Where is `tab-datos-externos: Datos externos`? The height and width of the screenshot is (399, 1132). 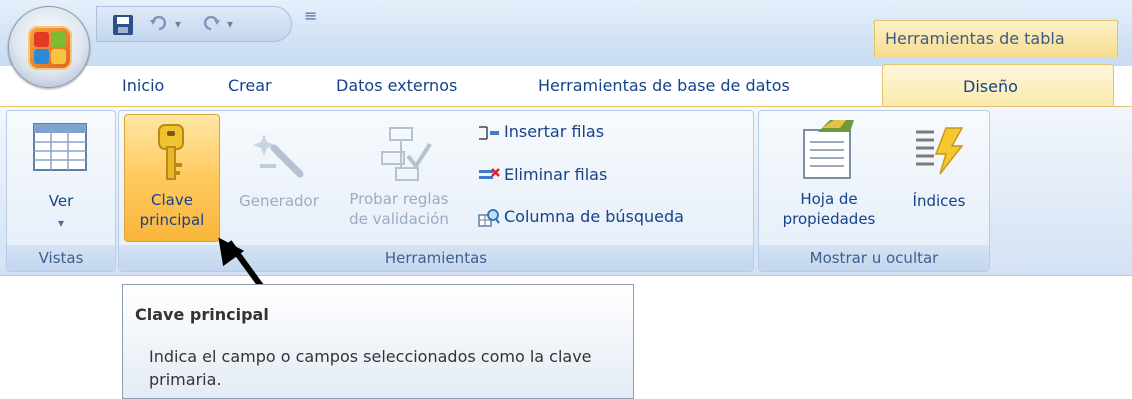
tab-datos-externos: Datos externos is located at coordinates (396, 85).